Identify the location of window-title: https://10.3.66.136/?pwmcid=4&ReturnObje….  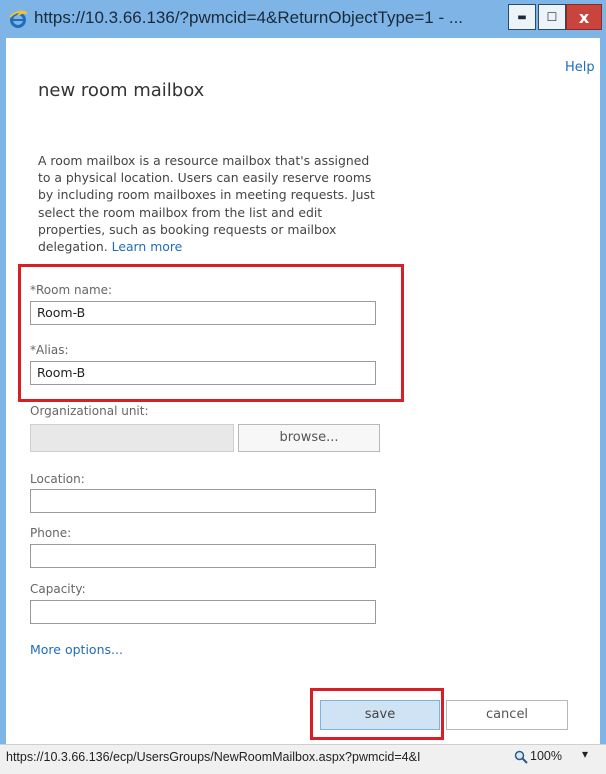
(249, 17).